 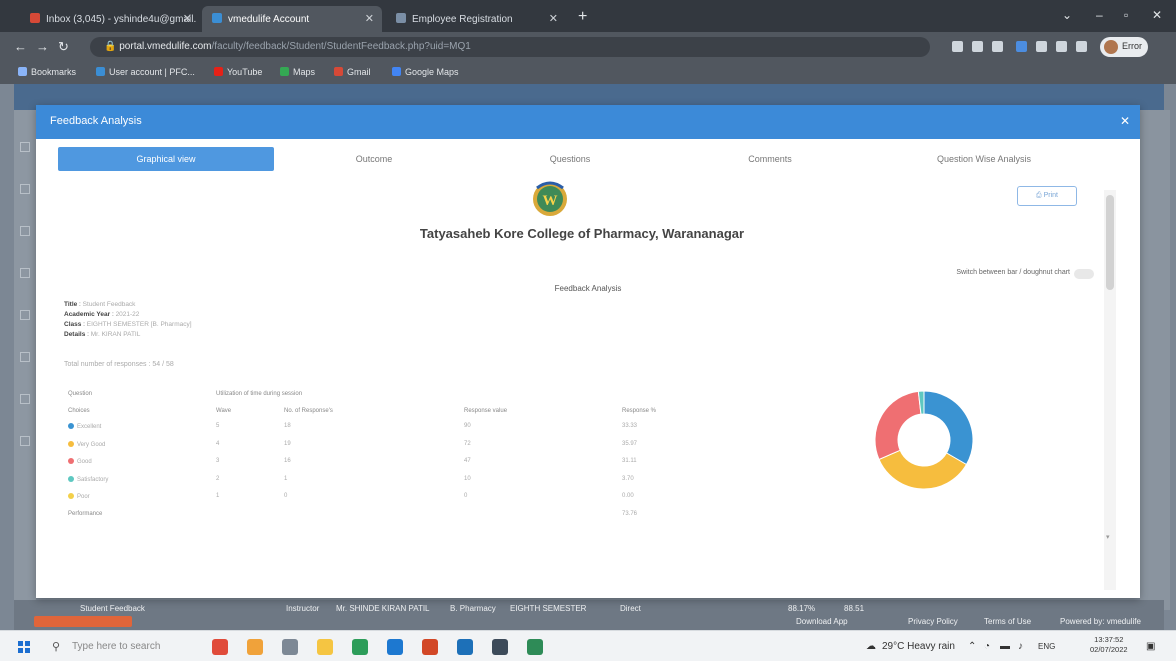 What do you see at coordinates (1007, 621) in the screenshot?
I see `terms-link: Terms of Use` at bounding box center [1007, 621].